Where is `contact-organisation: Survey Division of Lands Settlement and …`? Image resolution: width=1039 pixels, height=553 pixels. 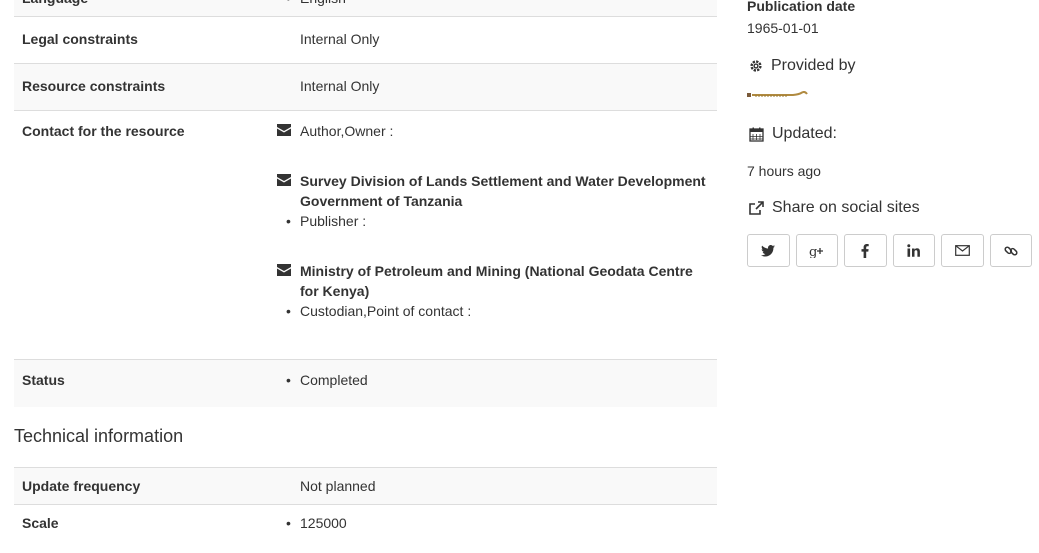 contact-organisation: Survey Division of Lands Settlement and … is located at coordinates (503, 191).